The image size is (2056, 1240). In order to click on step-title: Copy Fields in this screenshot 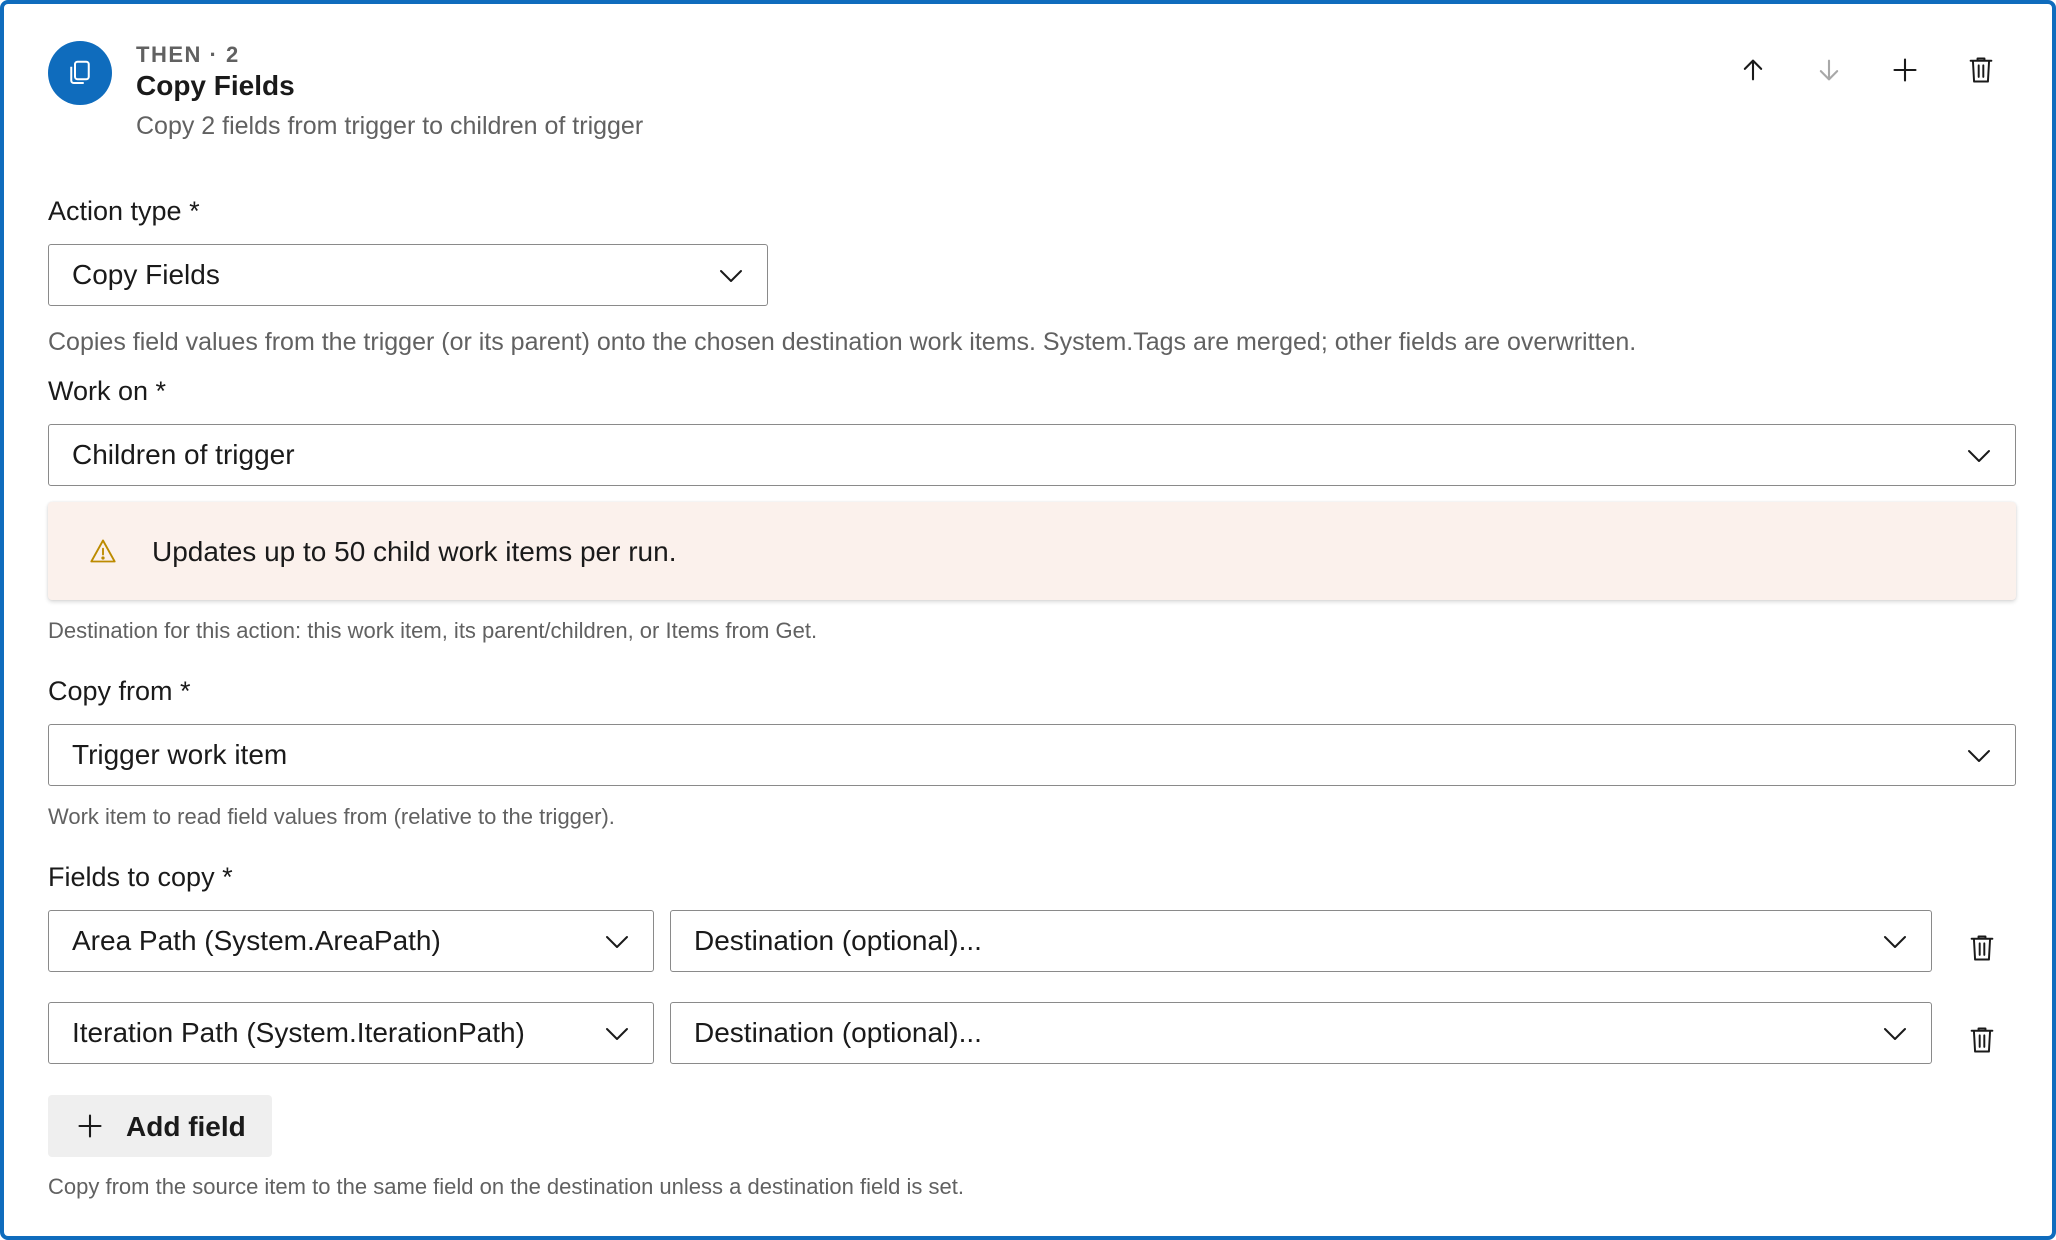, I will do `click(215, 85)`.